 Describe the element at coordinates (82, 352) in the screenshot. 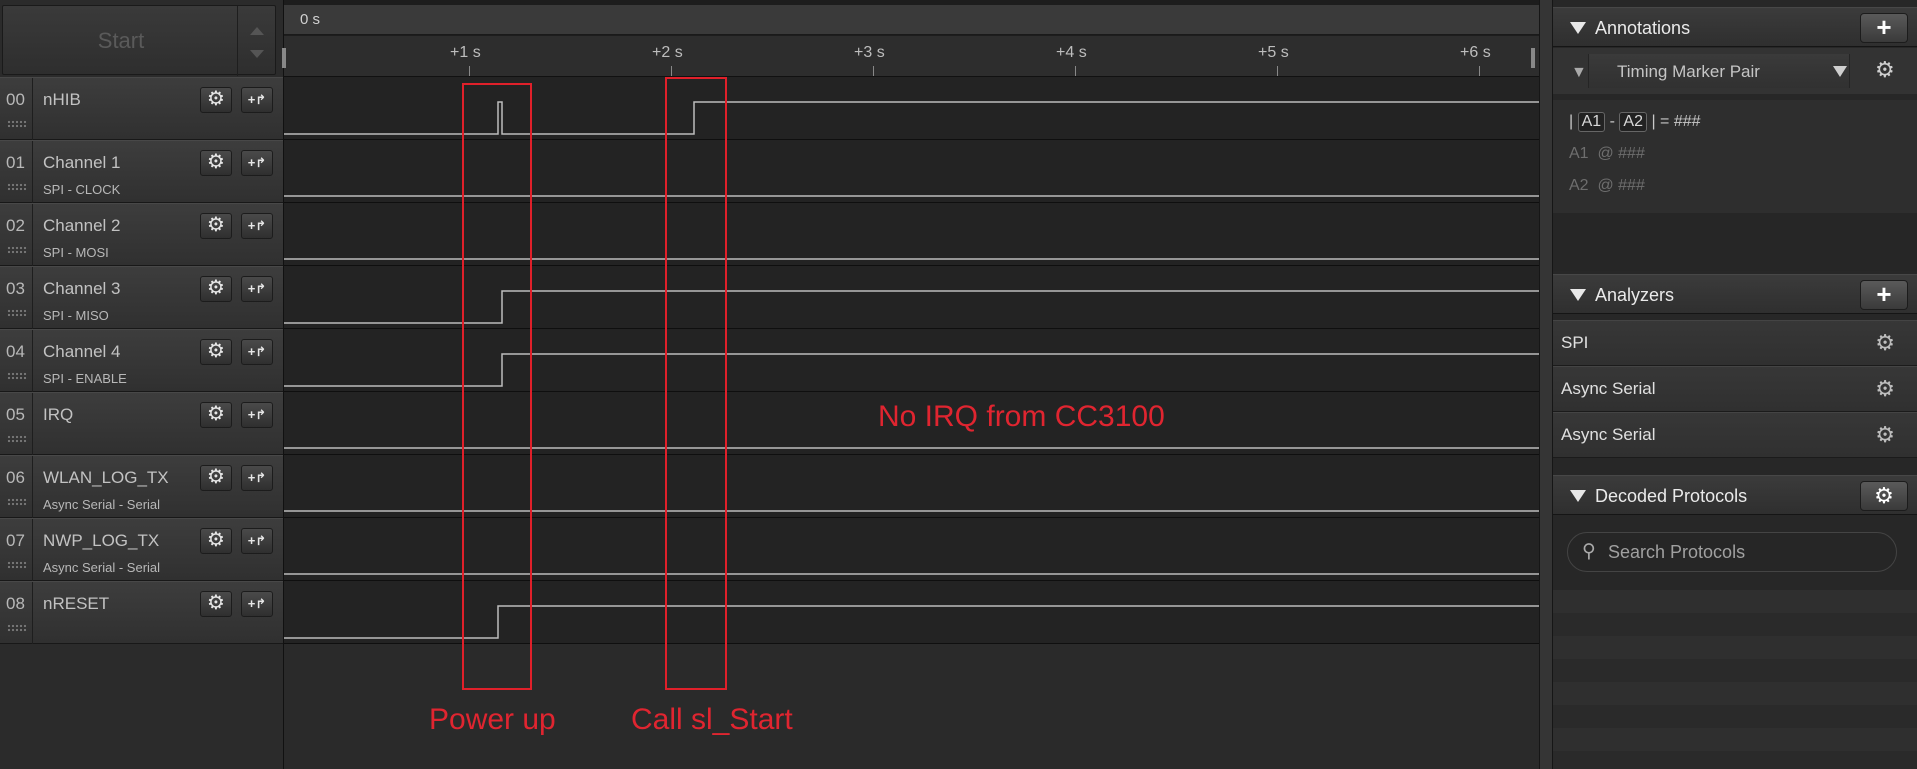

I see `channel-name: Channel 4` at that location.